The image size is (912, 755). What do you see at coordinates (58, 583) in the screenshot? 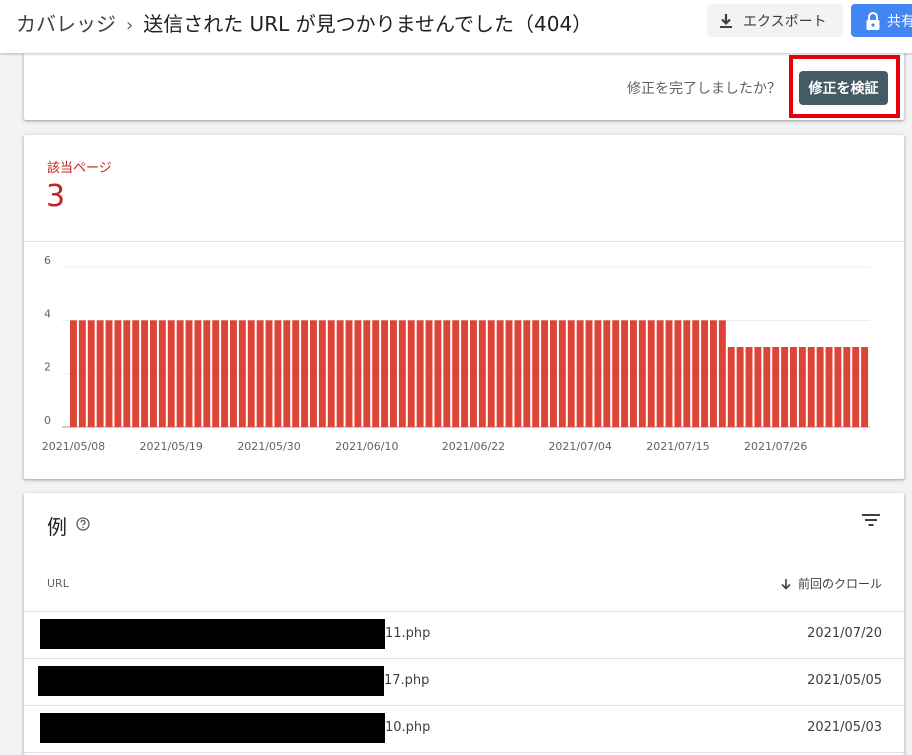
I see `column-header-url: URL` at bounding box center [58, 583].